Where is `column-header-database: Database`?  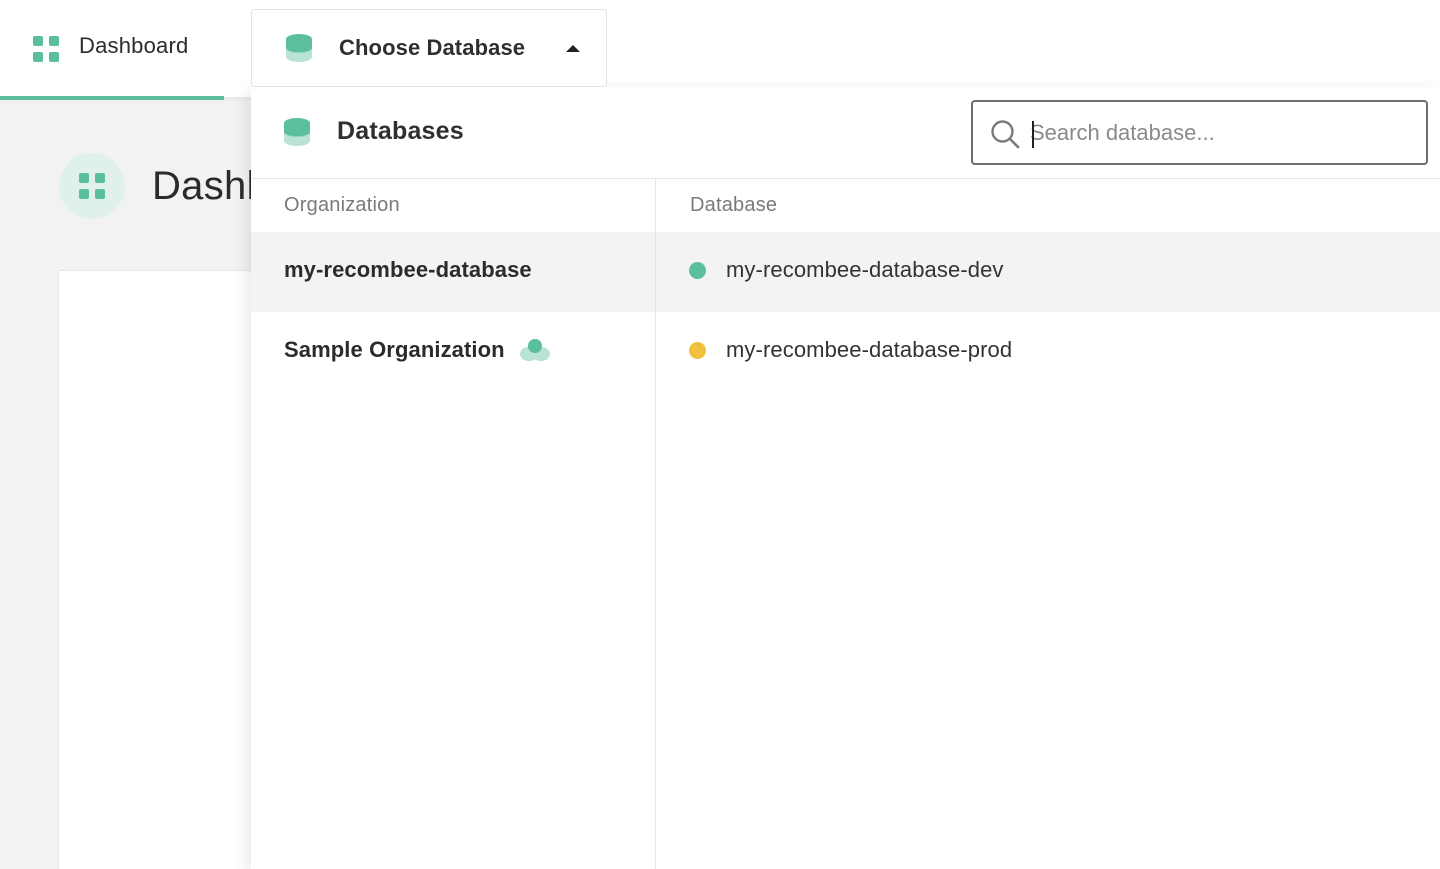
column-header-database: Database is located at coordinates (734, 205).